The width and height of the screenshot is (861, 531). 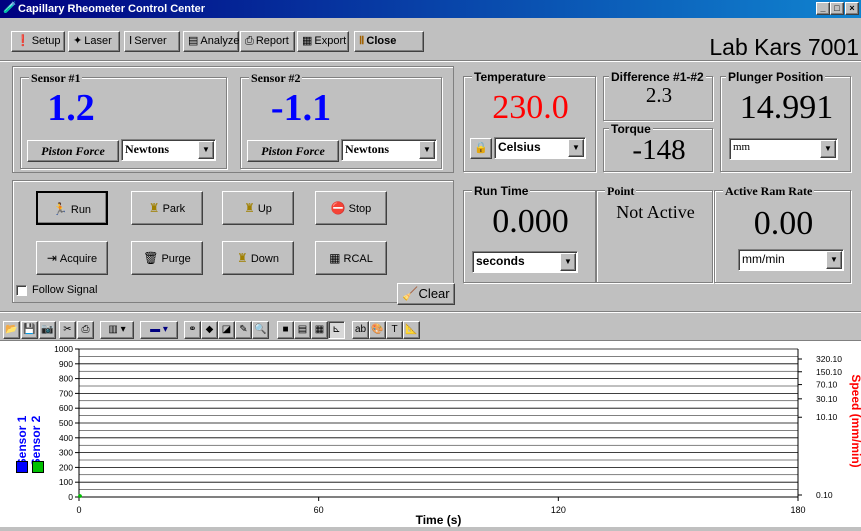 I want to click on lock-icon: 🔒, so click(x=481, y=148).